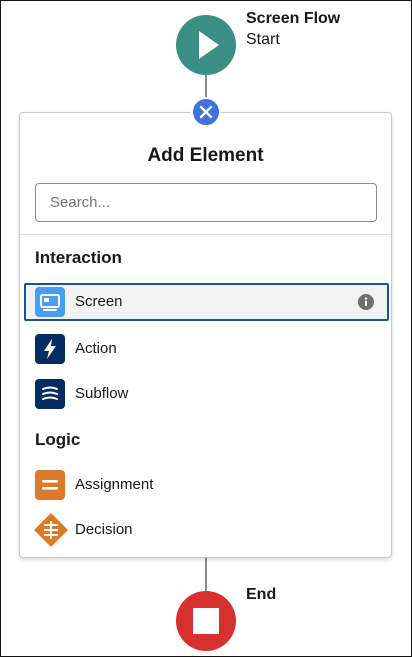  I want to click on close-icon, so click(206, 112).